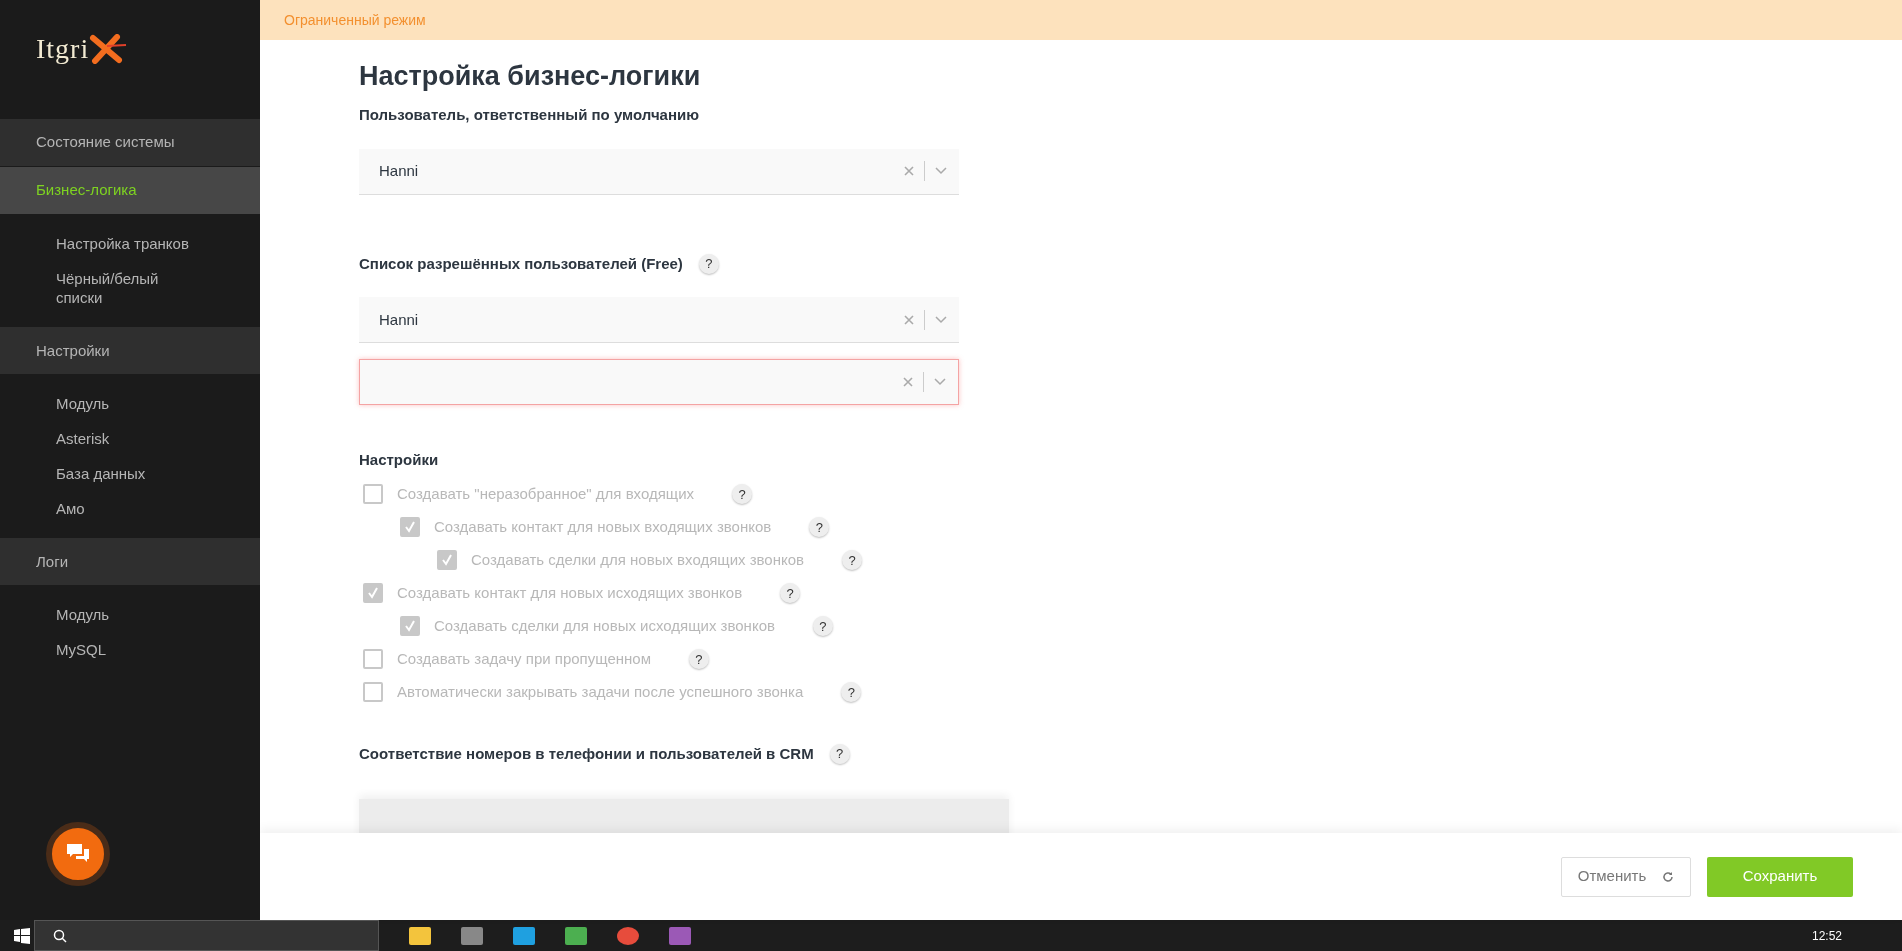 The height and width of the screenshot is (951, 1902). Describe the element at coordinates (530, 115) in the screenshot. I see `field-label: Пользователь, ответственный по умолчанию` at that location.